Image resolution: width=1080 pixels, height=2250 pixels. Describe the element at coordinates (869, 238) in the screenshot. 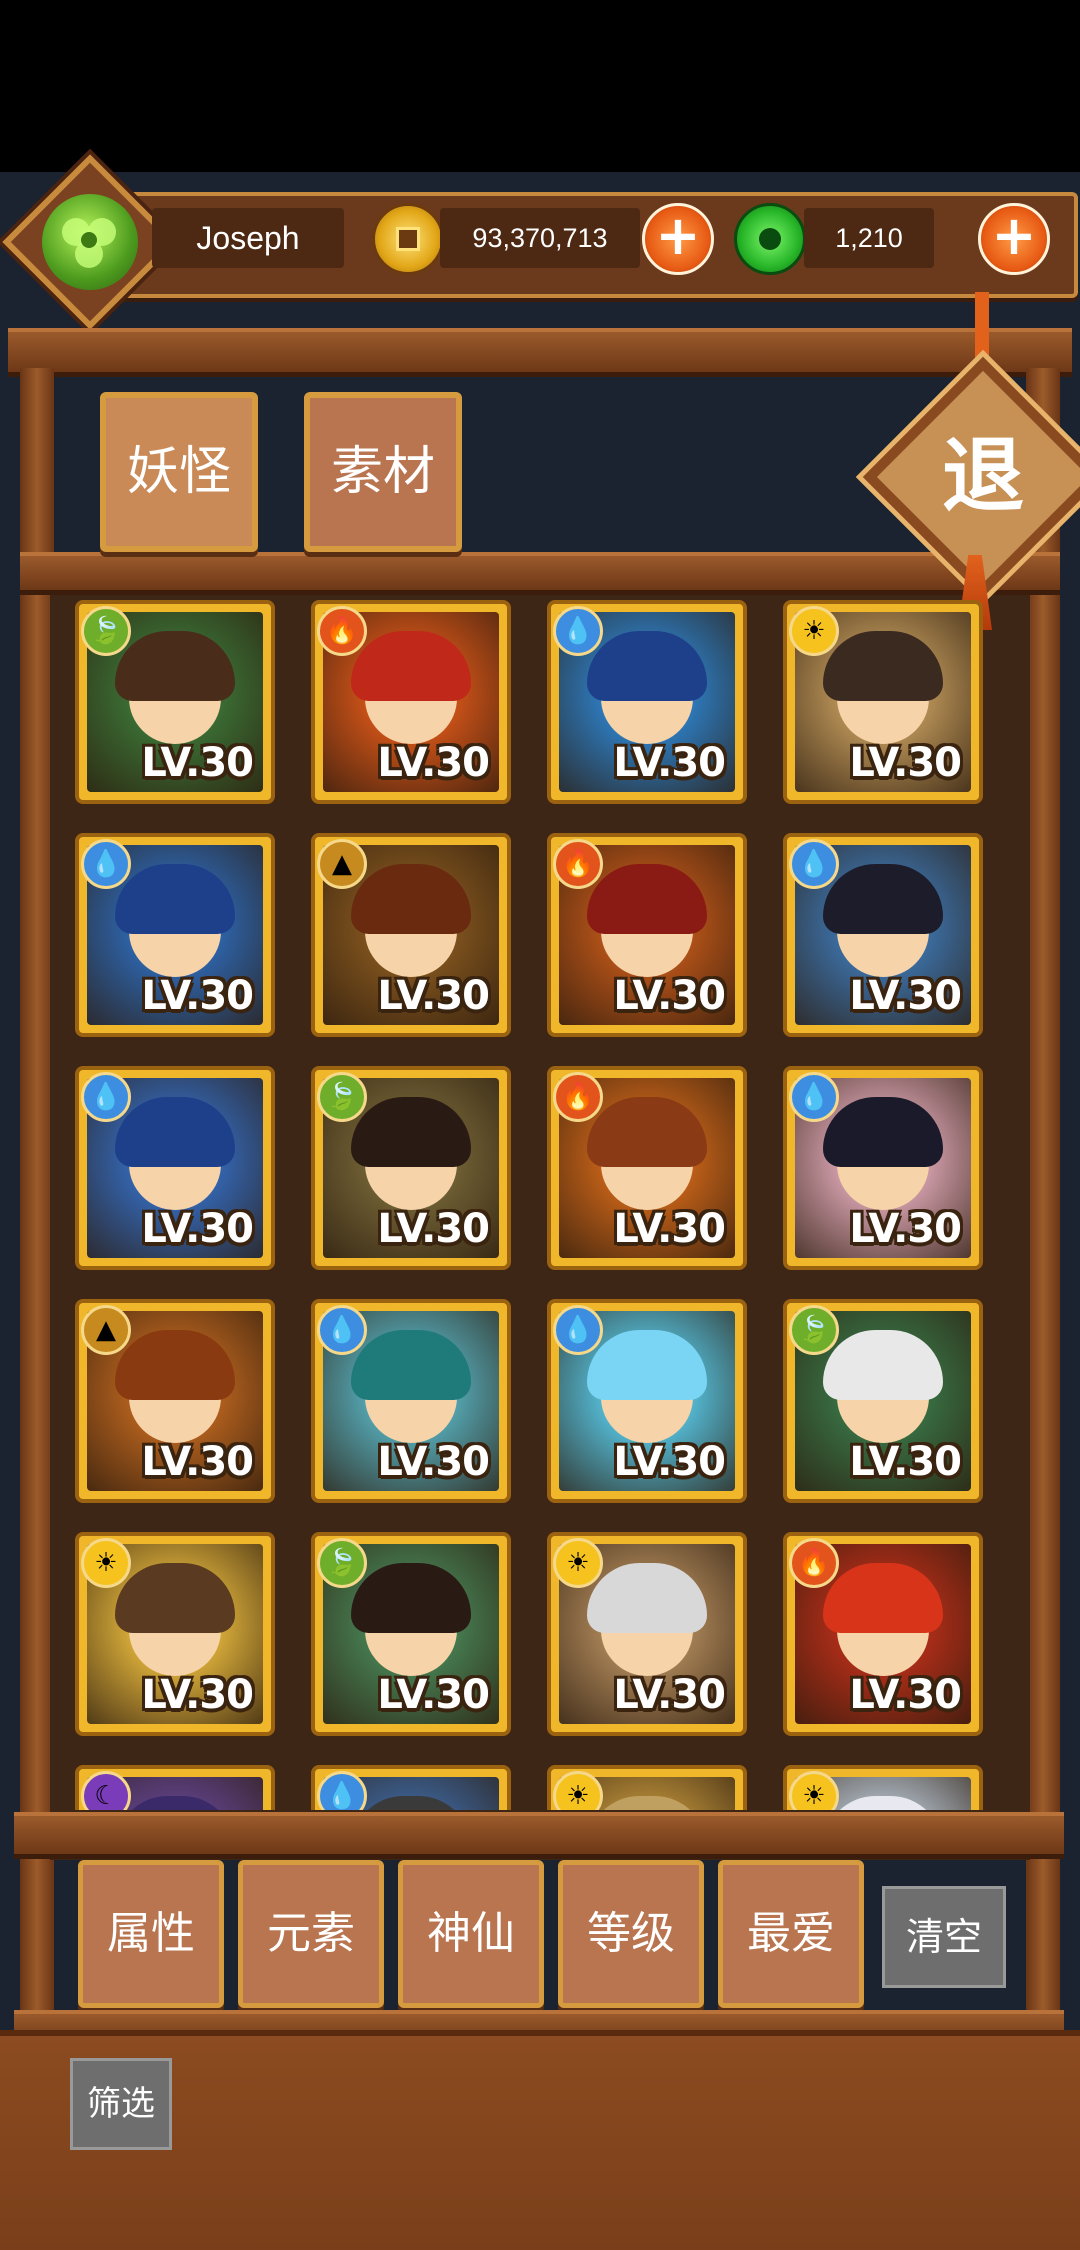

I see `jade-amount: 1,210` at that location.